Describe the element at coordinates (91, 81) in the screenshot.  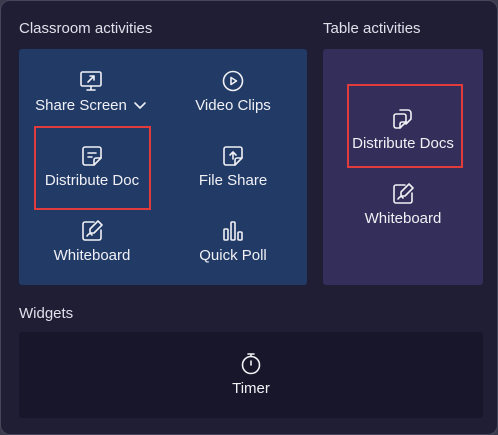
I see `share-screen-icon` at that location.